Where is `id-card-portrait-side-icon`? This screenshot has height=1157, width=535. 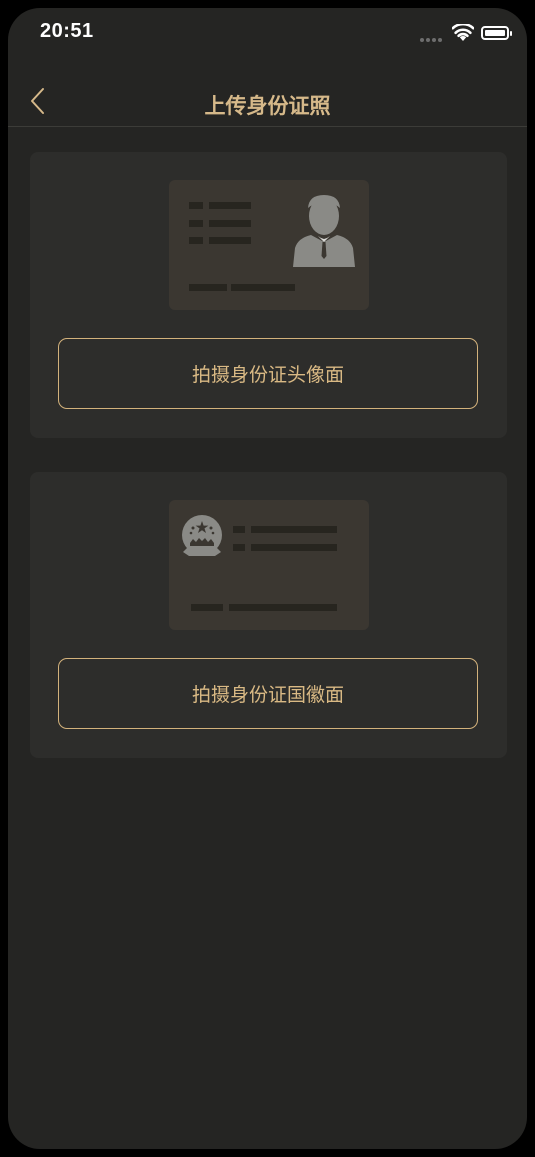 id-card-portrait-side-icon is located at coordinates (269, 245).